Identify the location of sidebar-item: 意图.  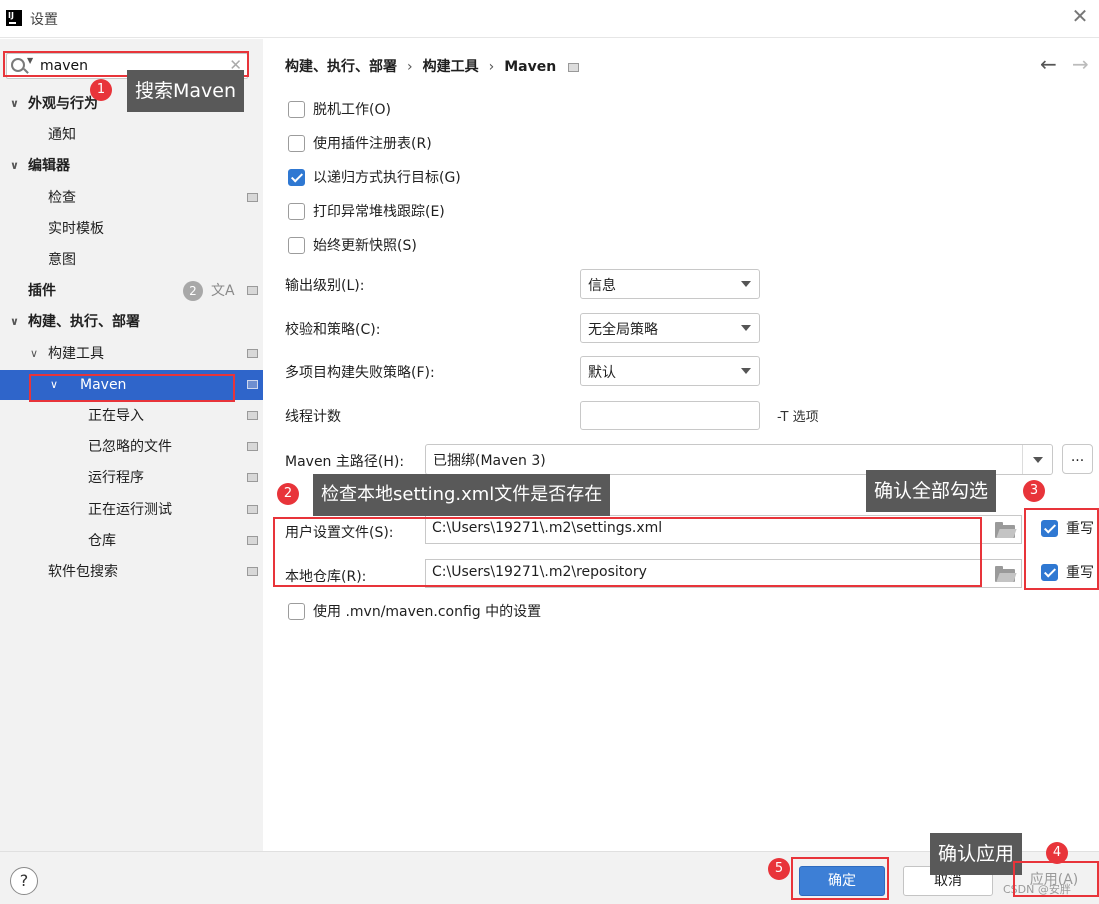
(131, 260).